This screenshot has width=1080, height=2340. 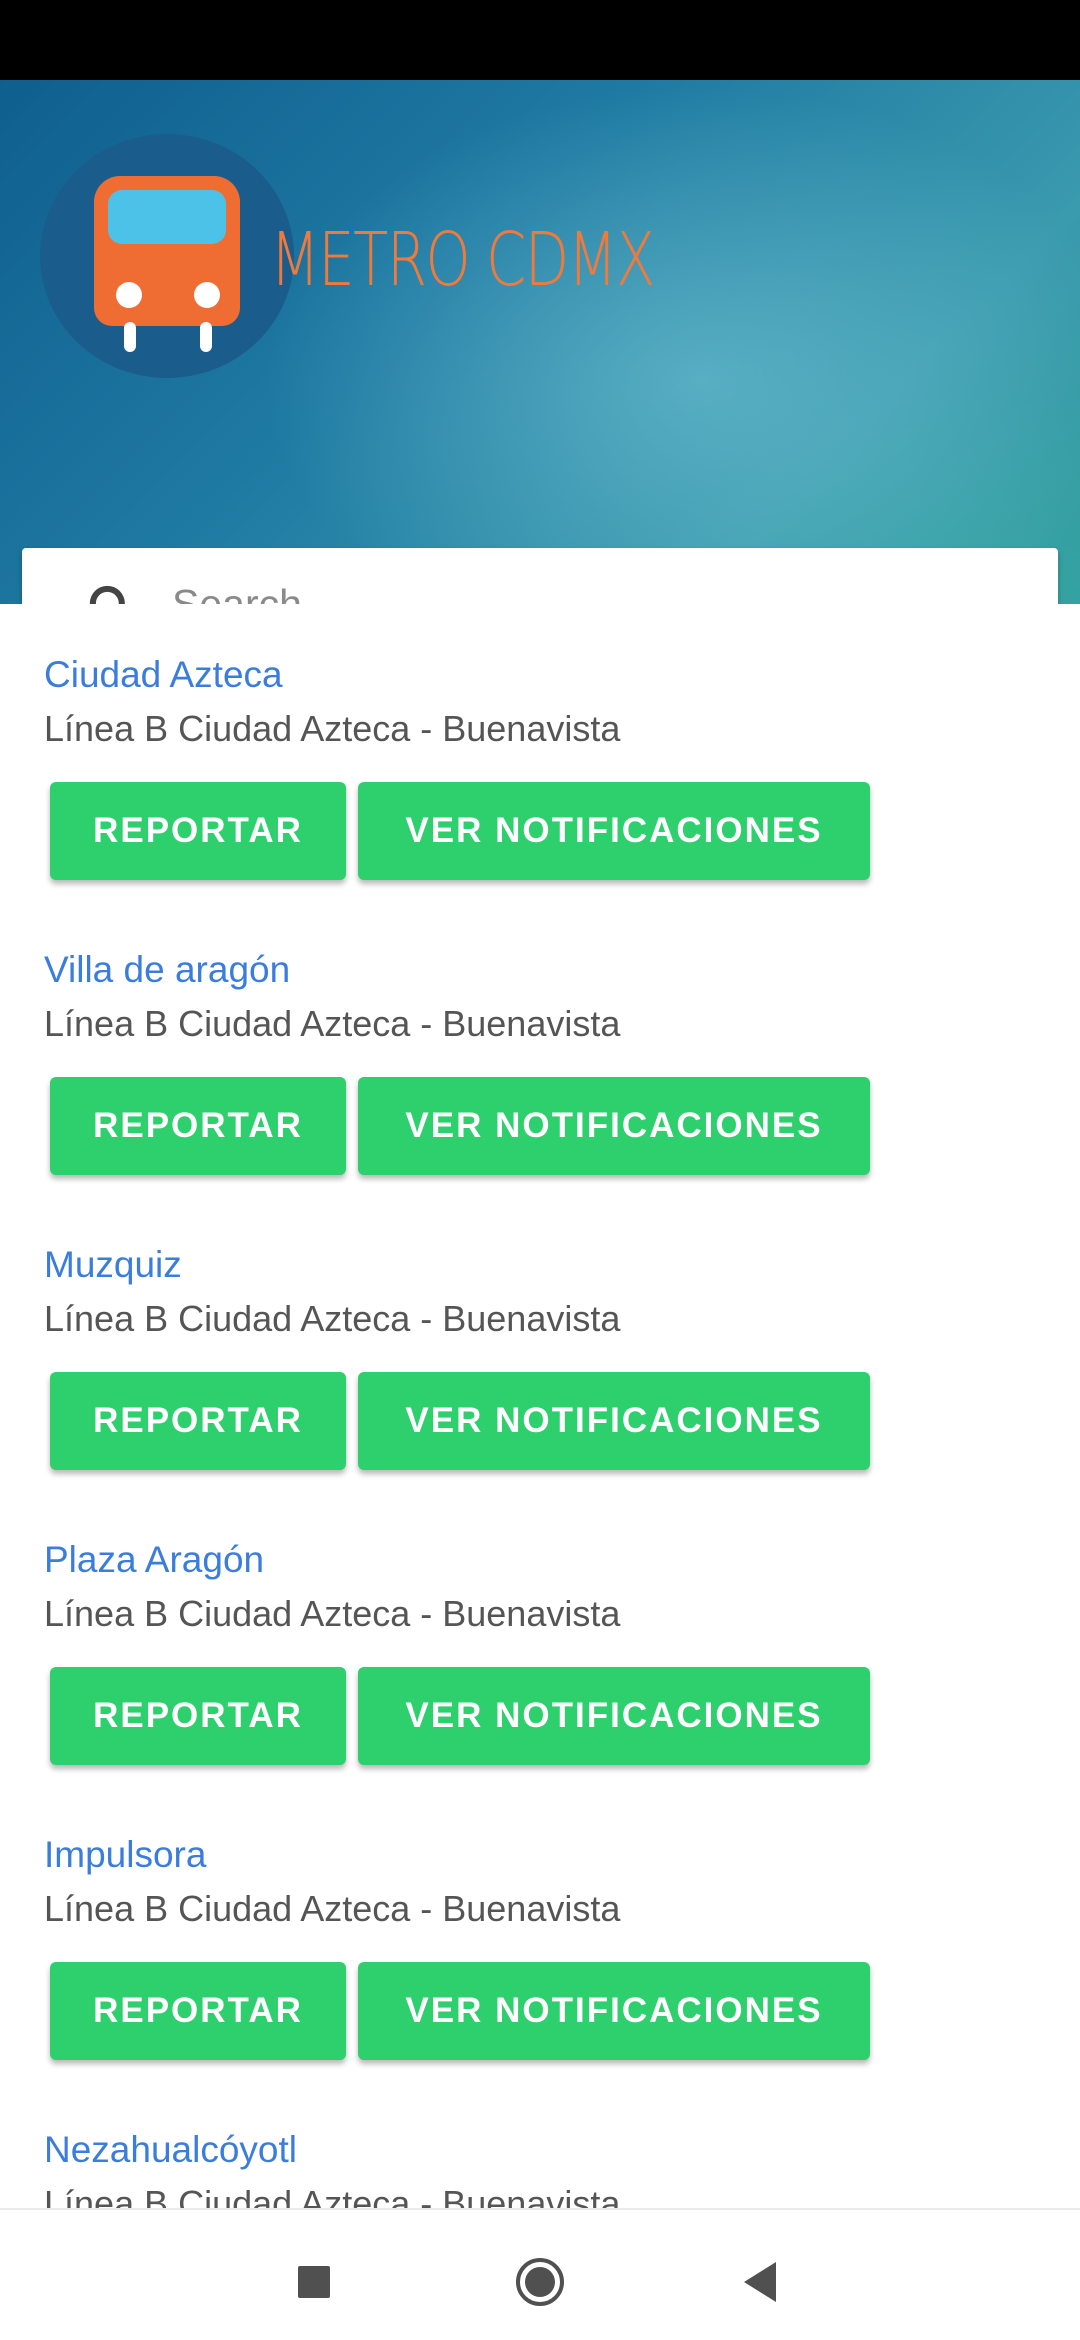 What do you see at coordinates (125, 1855) in the screenshot?
I see `station-name: Impulsora` at bounding box center [125, 1855].